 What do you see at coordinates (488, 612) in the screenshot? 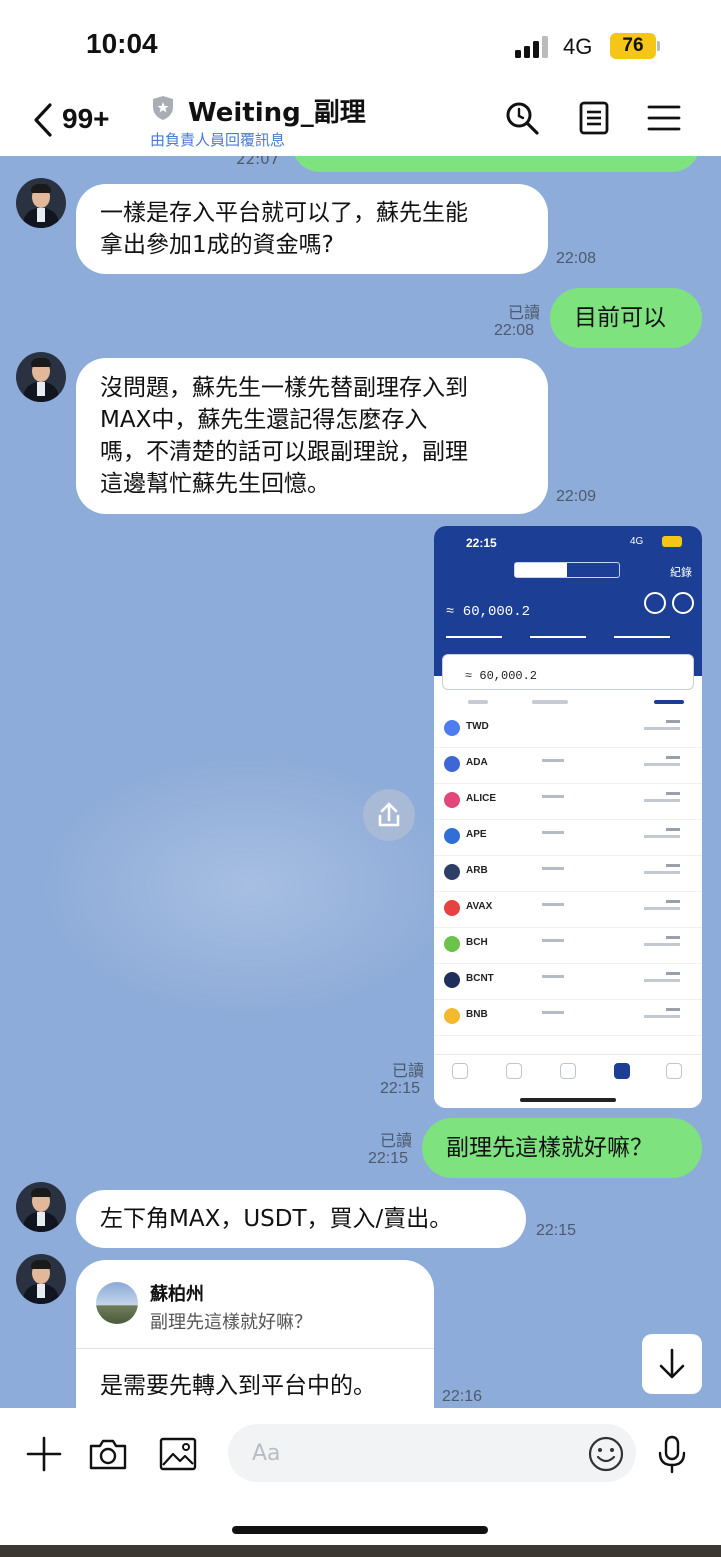
I see `image-balance: ≈ 60,000.2` at bounding box center [488, 612].